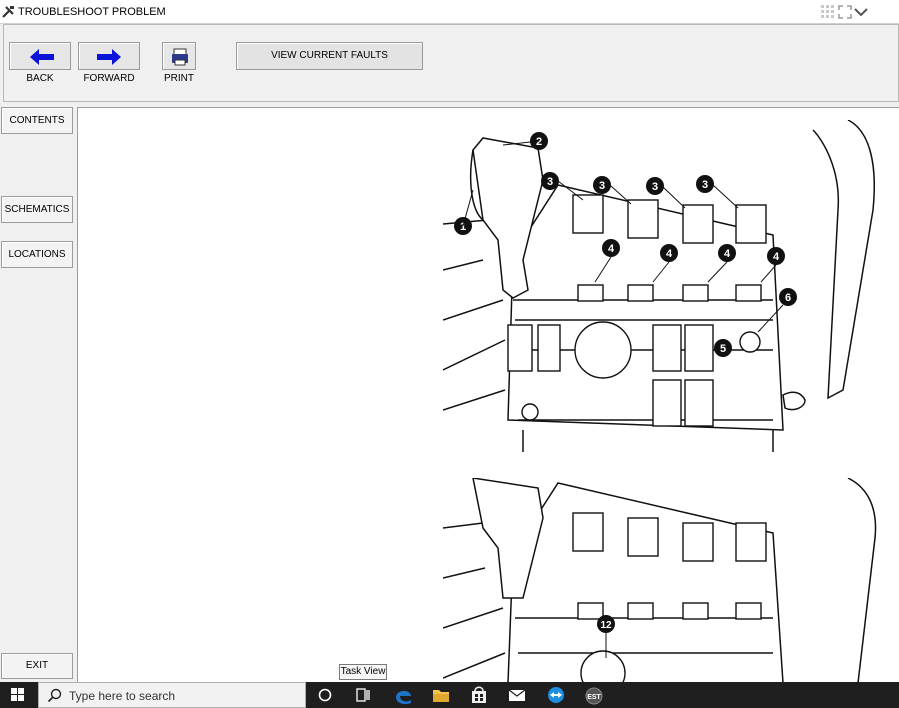  What do you see at coordinates (325, 695) in the screenshot?
I see `cortana-icon` at bounding box center [325, 695].